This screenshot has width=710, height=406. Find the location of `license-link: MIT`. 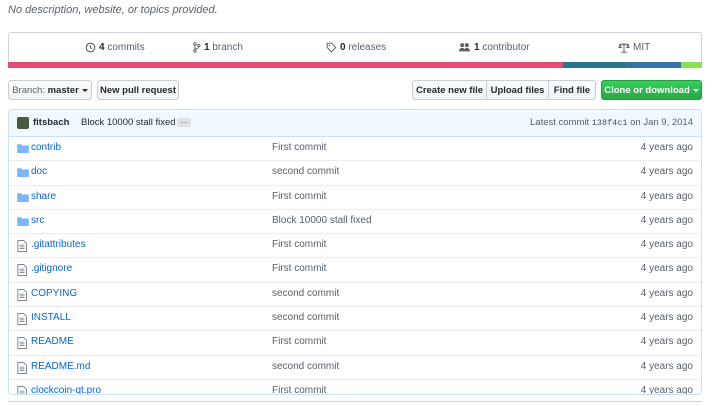

license-link: MIT is located at coordinates (634, 48).